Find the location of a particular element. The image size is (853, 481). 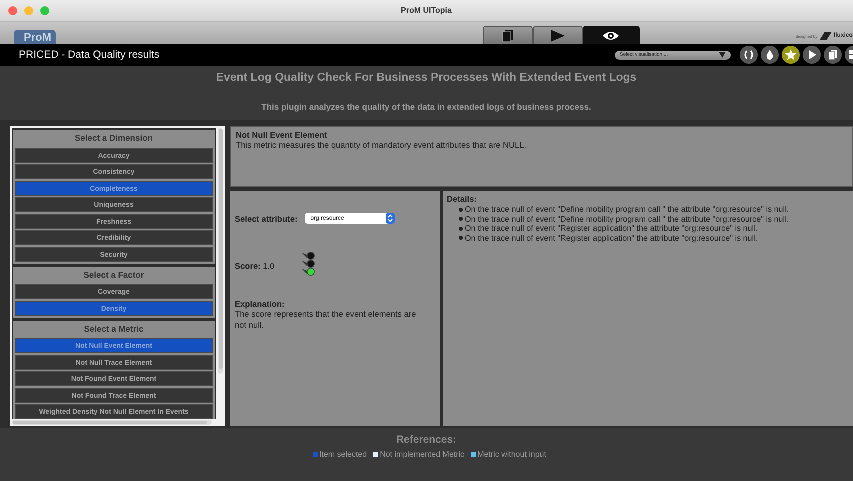

page-heading: Event Log Quality Check For Business Processes With Extended Event Logs is located at coordinates (426, 77).